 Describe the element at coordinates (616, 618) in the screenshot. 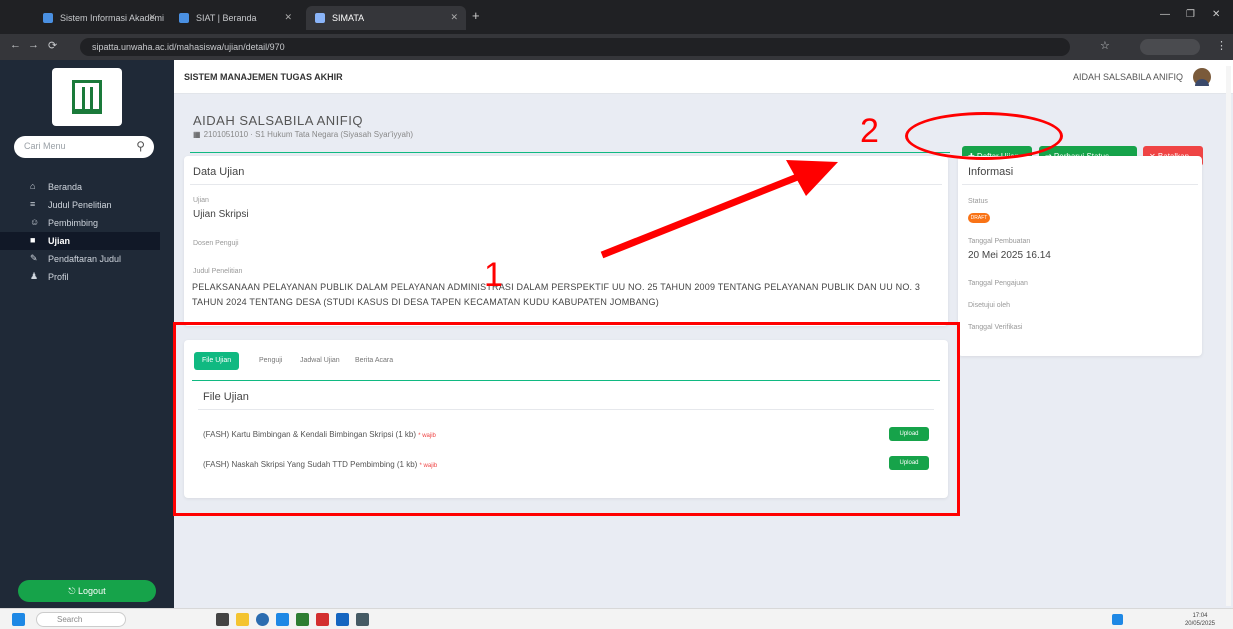

I see `windows-taskbar: Search 17:04 20/05/2025` at that location.